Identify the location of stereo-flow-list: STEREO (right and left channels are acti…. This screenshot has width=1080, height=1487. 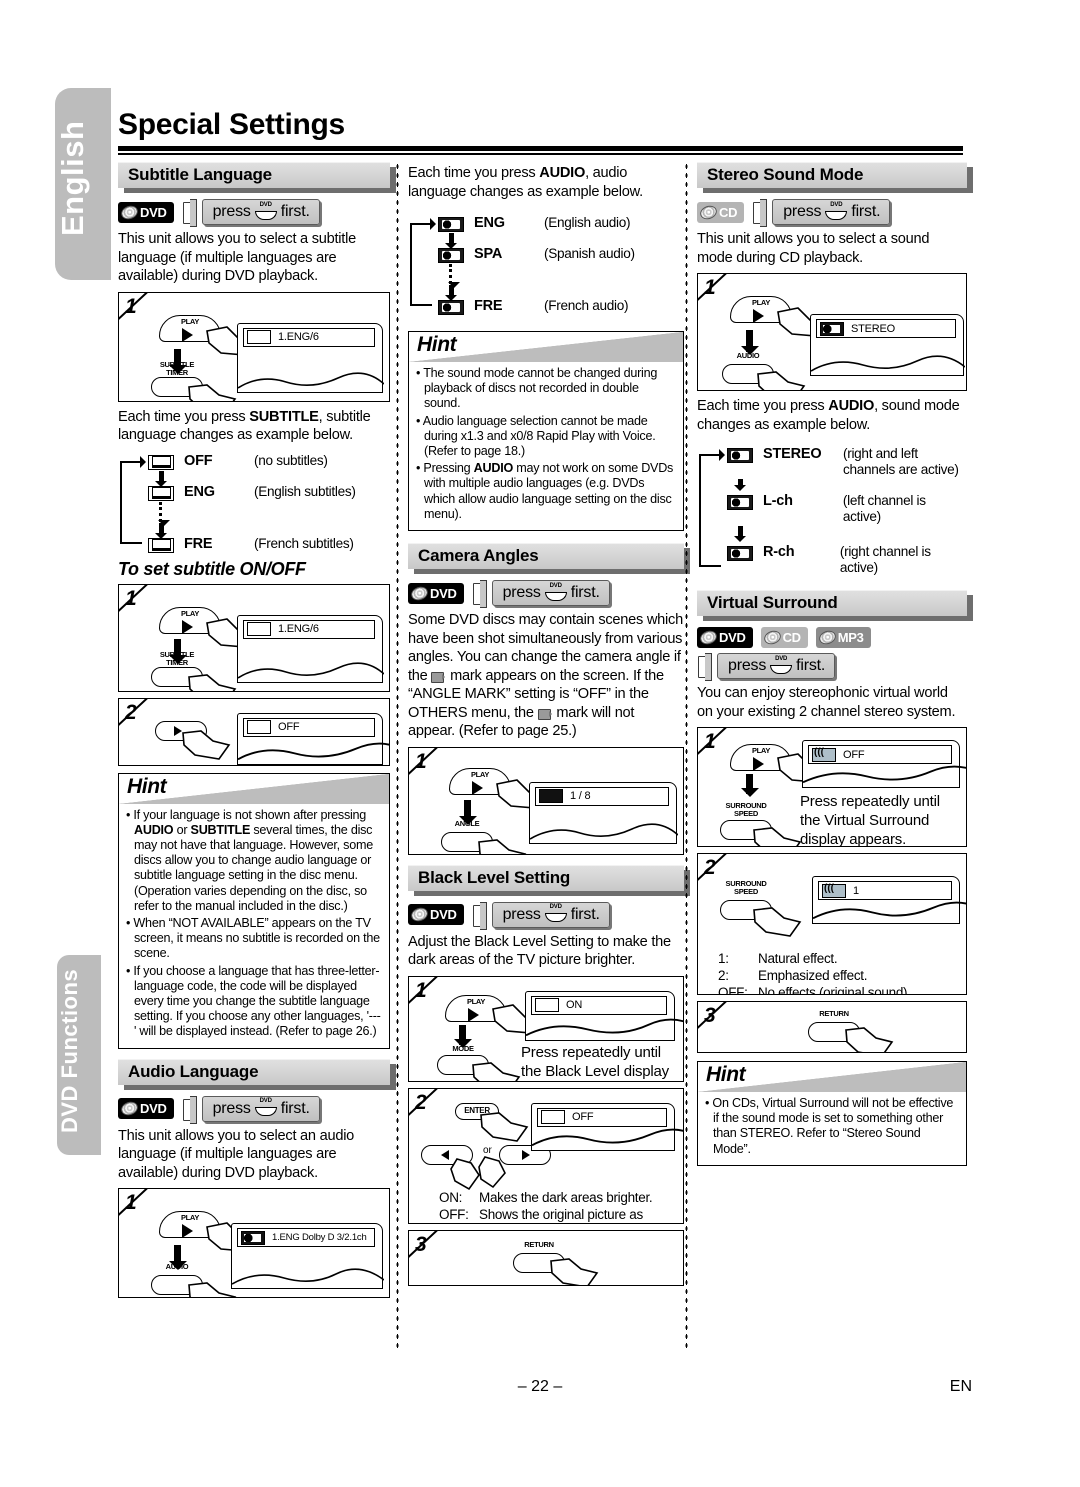
(832, 511).